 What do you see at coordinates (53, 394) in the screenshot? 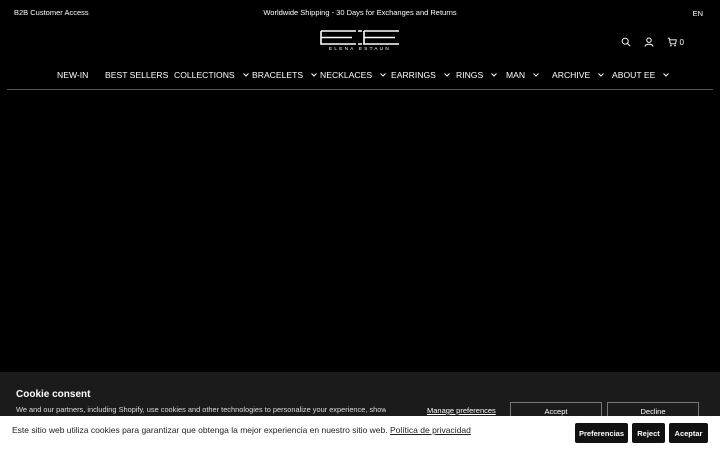
I see `cookie-consent-title: Cookie consent` at bounding box center [53, 394].